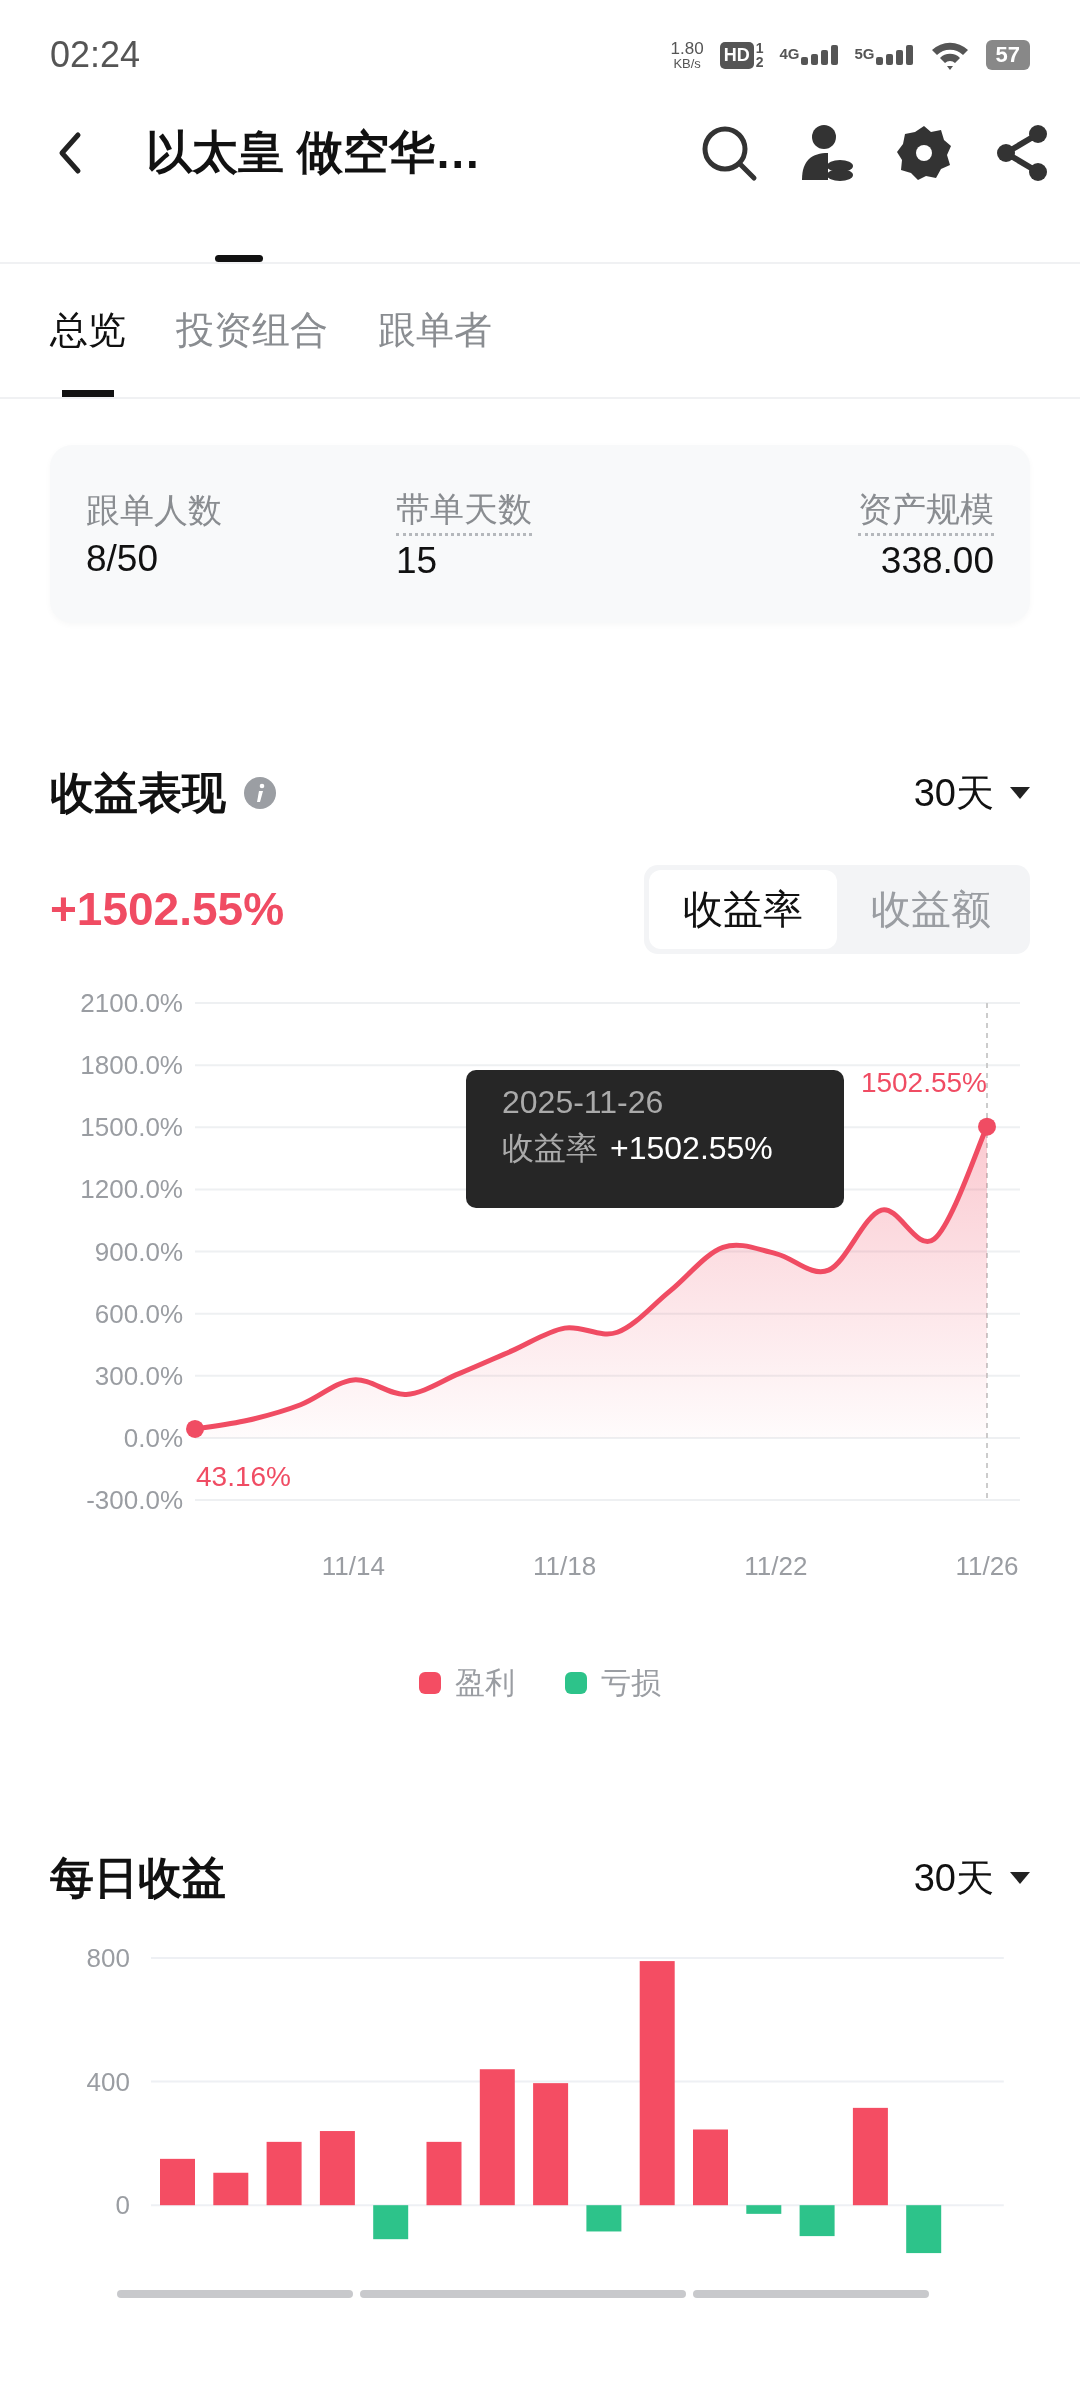 The image size is (1080, 2400). Describe the element at coordinates (789, 53) in the screenshot. I see `network-type: 4G` at that location.